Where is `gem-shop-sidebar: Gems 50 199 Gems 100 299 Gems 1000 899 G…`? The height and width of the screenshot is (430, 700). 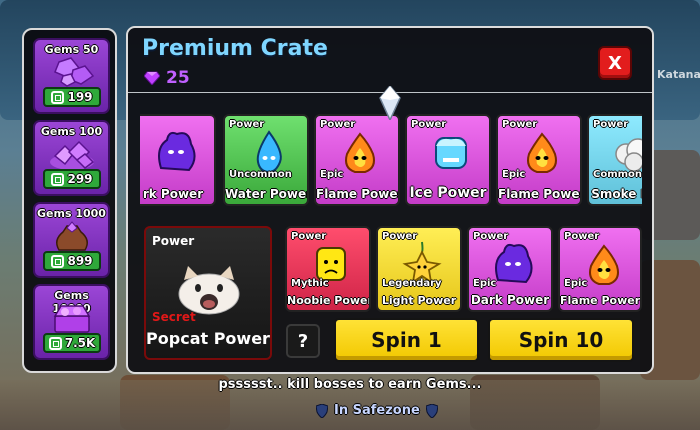
gem-shop-sidebar: Gems 50 199 Gems 100 299 Gems 1000 899 G… is located at coordinates (69, 200).